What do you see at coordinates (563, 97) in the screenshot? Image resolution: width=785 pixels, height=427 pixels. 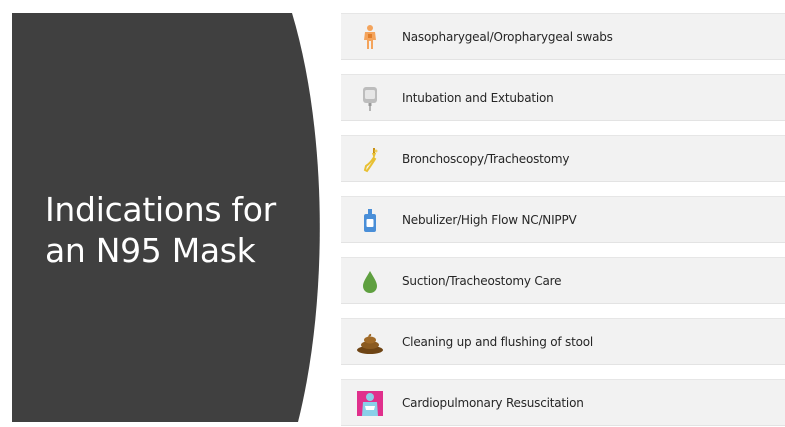 I see `list-item: Intubation and Extubation` at bounding box center [563, 97].